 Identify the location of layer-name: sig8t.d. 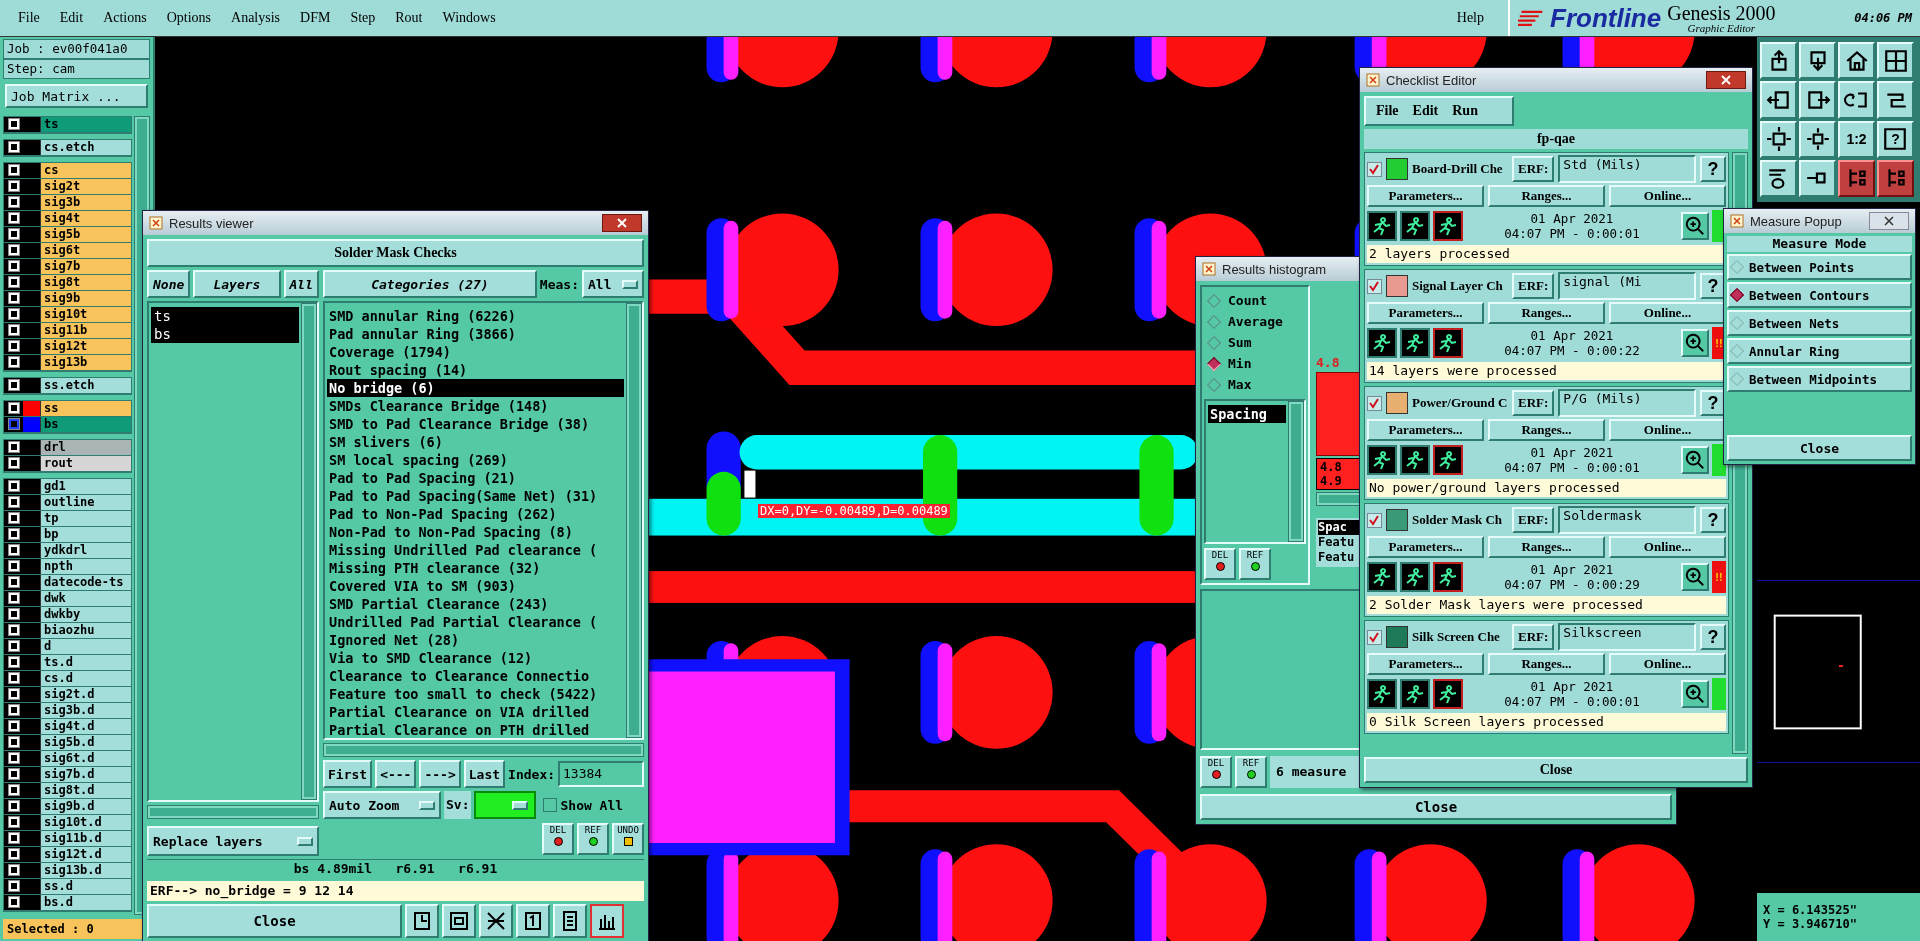
(85, 790).